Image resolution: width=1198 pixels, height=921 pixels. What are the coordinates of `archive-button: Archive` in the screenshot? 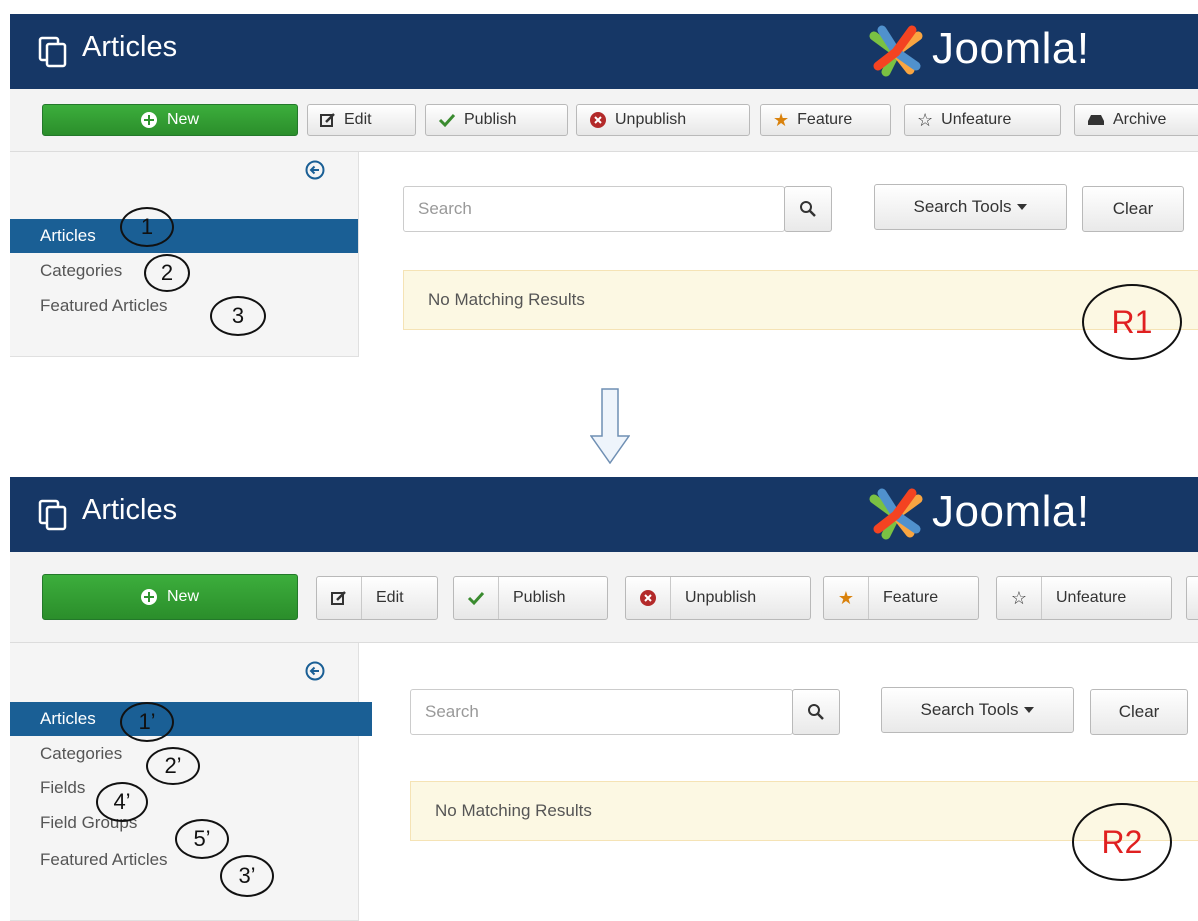 It's located at (1136, 120).